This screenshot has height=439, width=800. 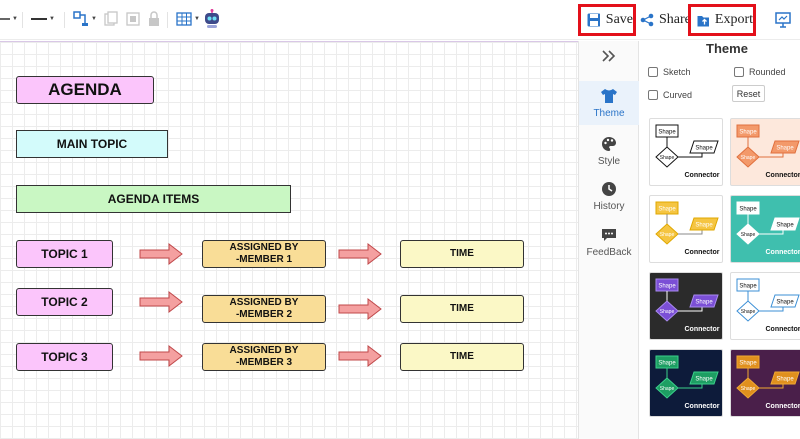 I want to click on agenda-items-shape: AGENDA ITEMS, so click(x=153, y=199).